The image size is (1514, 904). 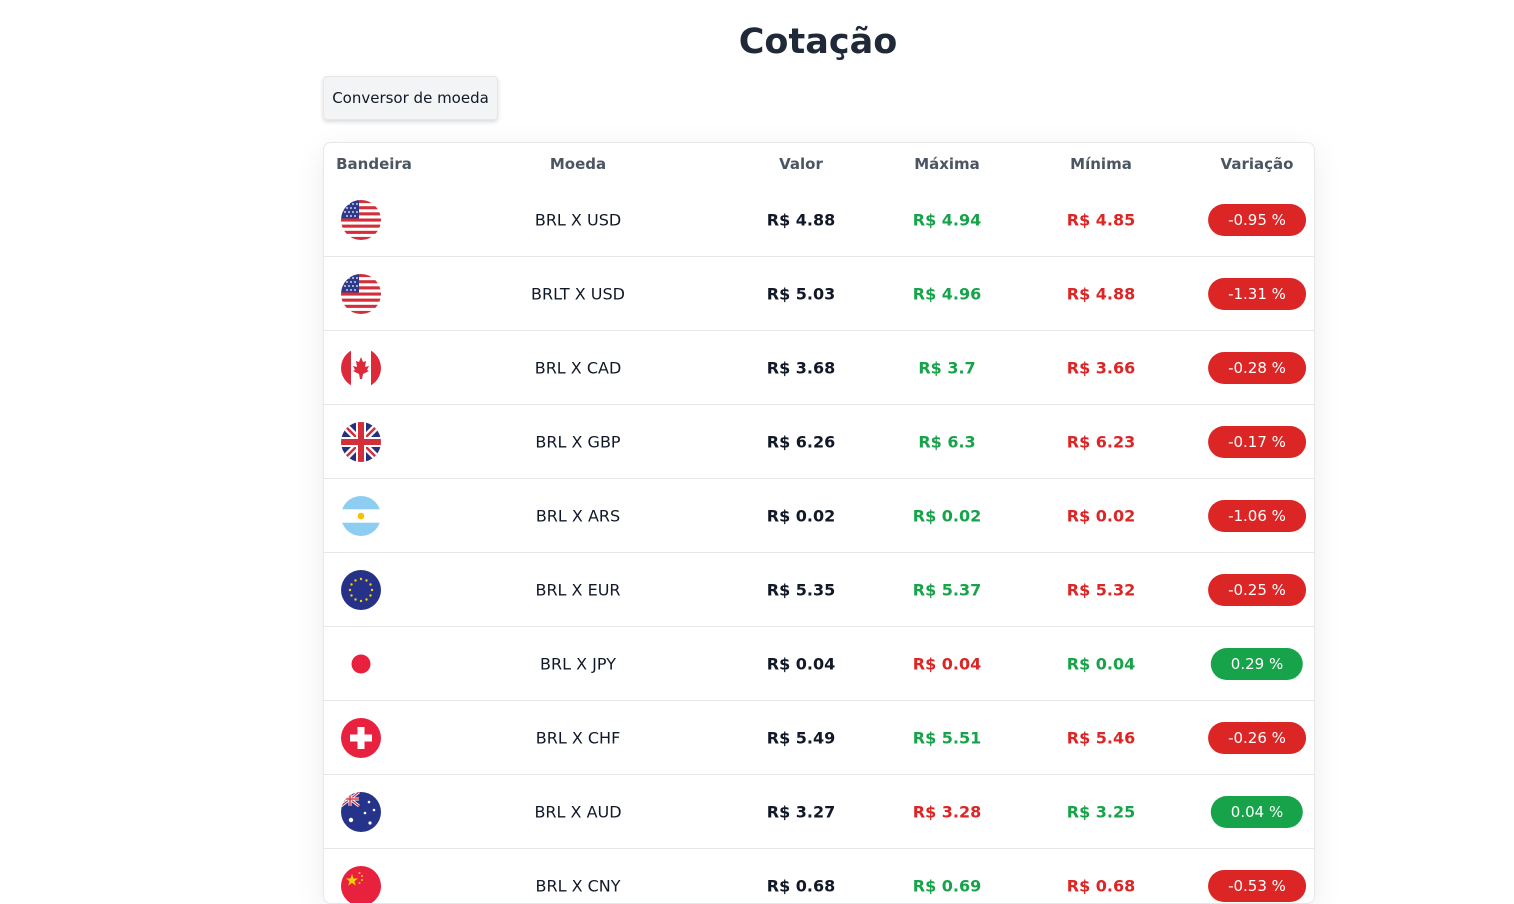 What do you see at coordinates (947, 164) in the screenshot?
I see `header-max: Máxima` at bounding box center [947, 164].